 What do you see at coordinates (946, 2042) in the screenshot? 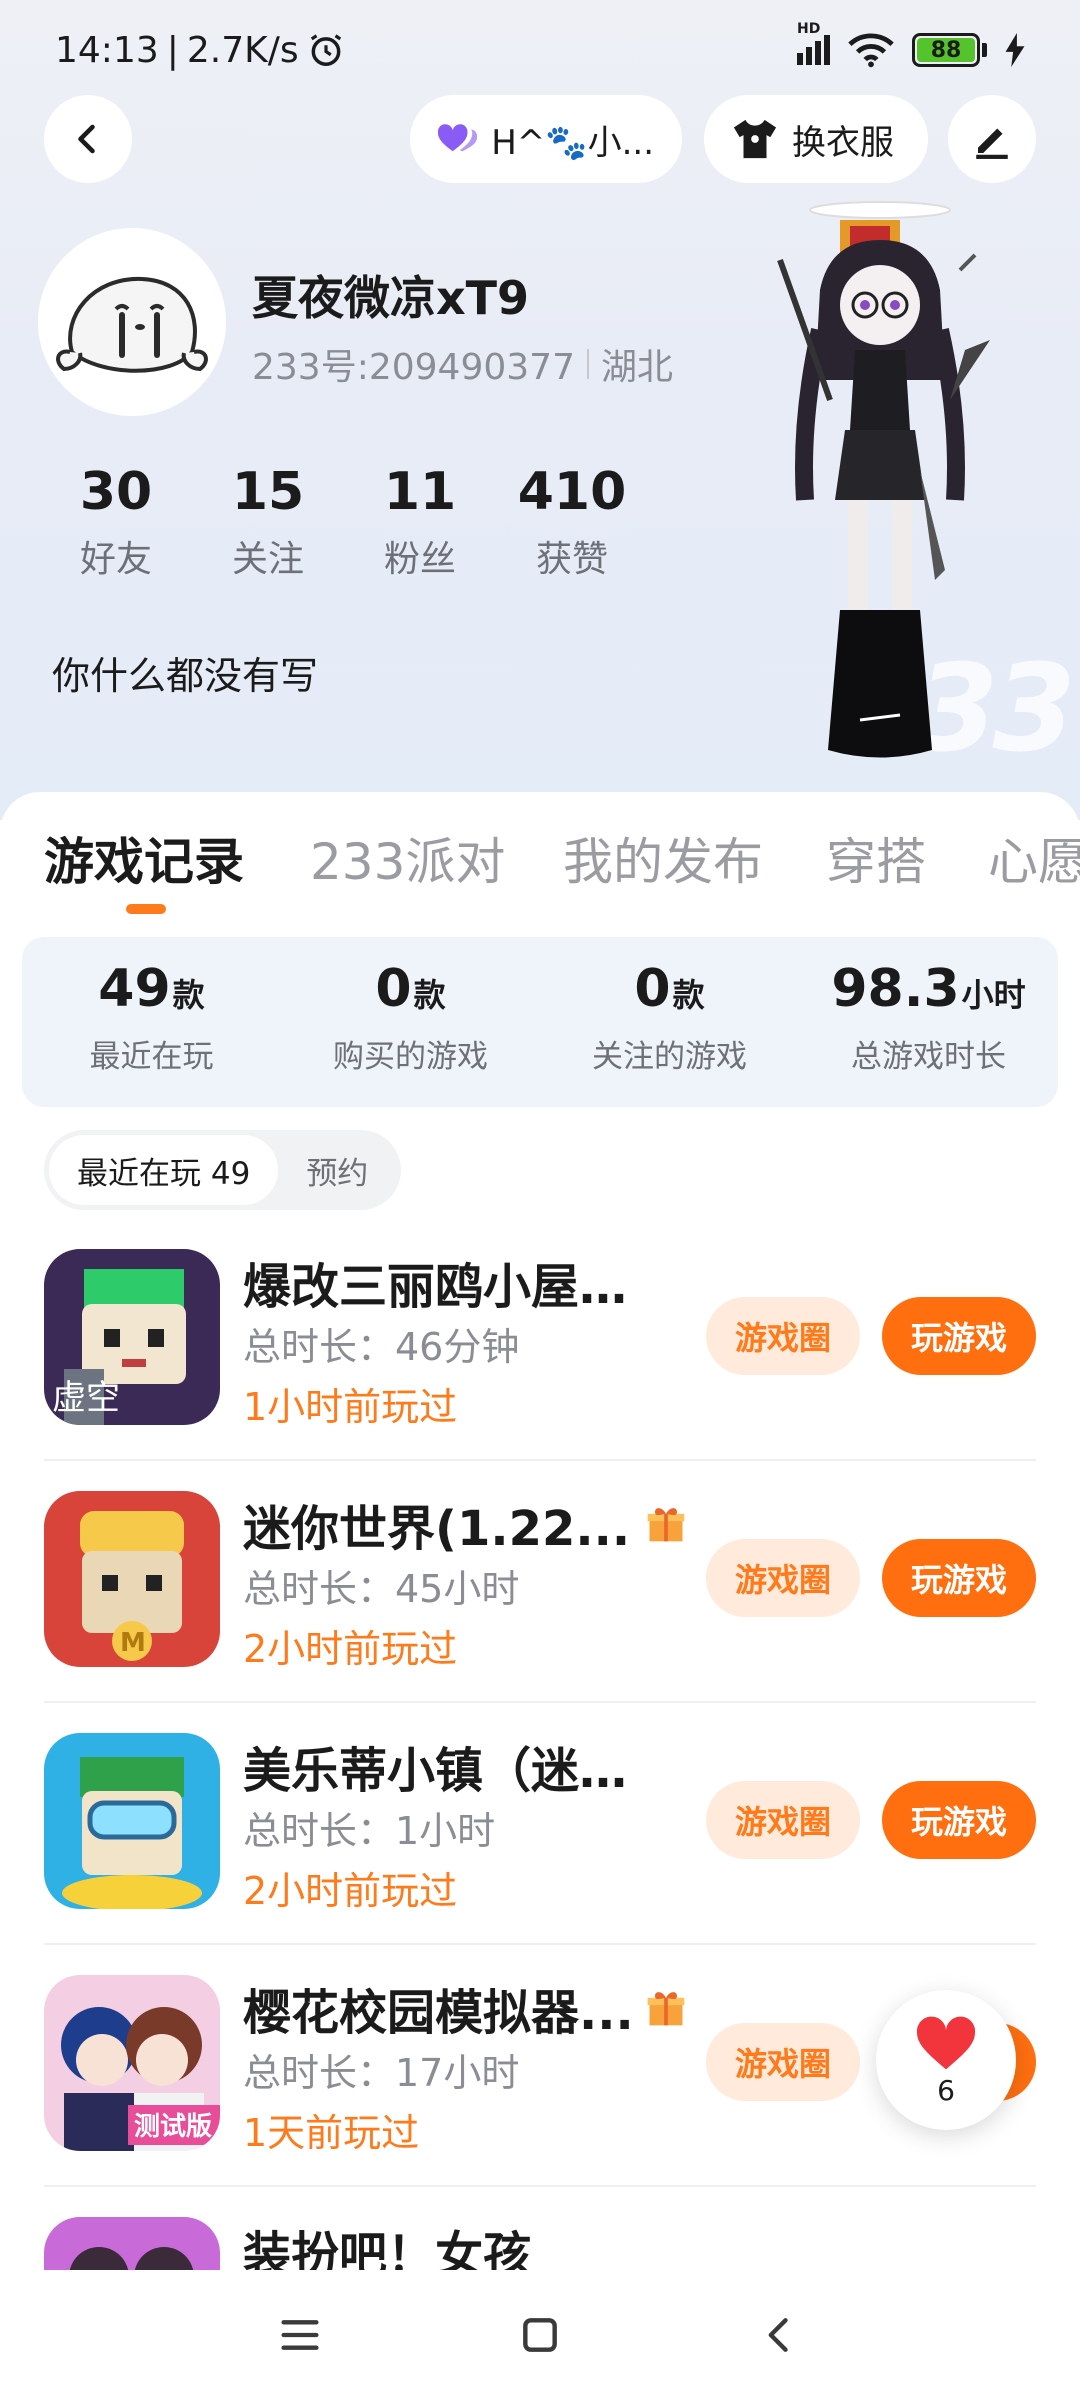
I see `heart-icon` at bounding box center [946, 2042].